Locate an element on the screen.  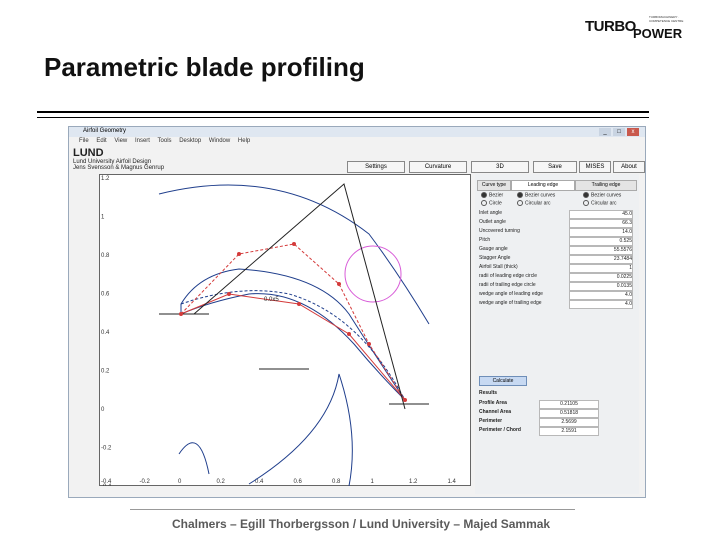
param-row: Airfoil Stall (thick) 1 is located at coordinates (557, 268).